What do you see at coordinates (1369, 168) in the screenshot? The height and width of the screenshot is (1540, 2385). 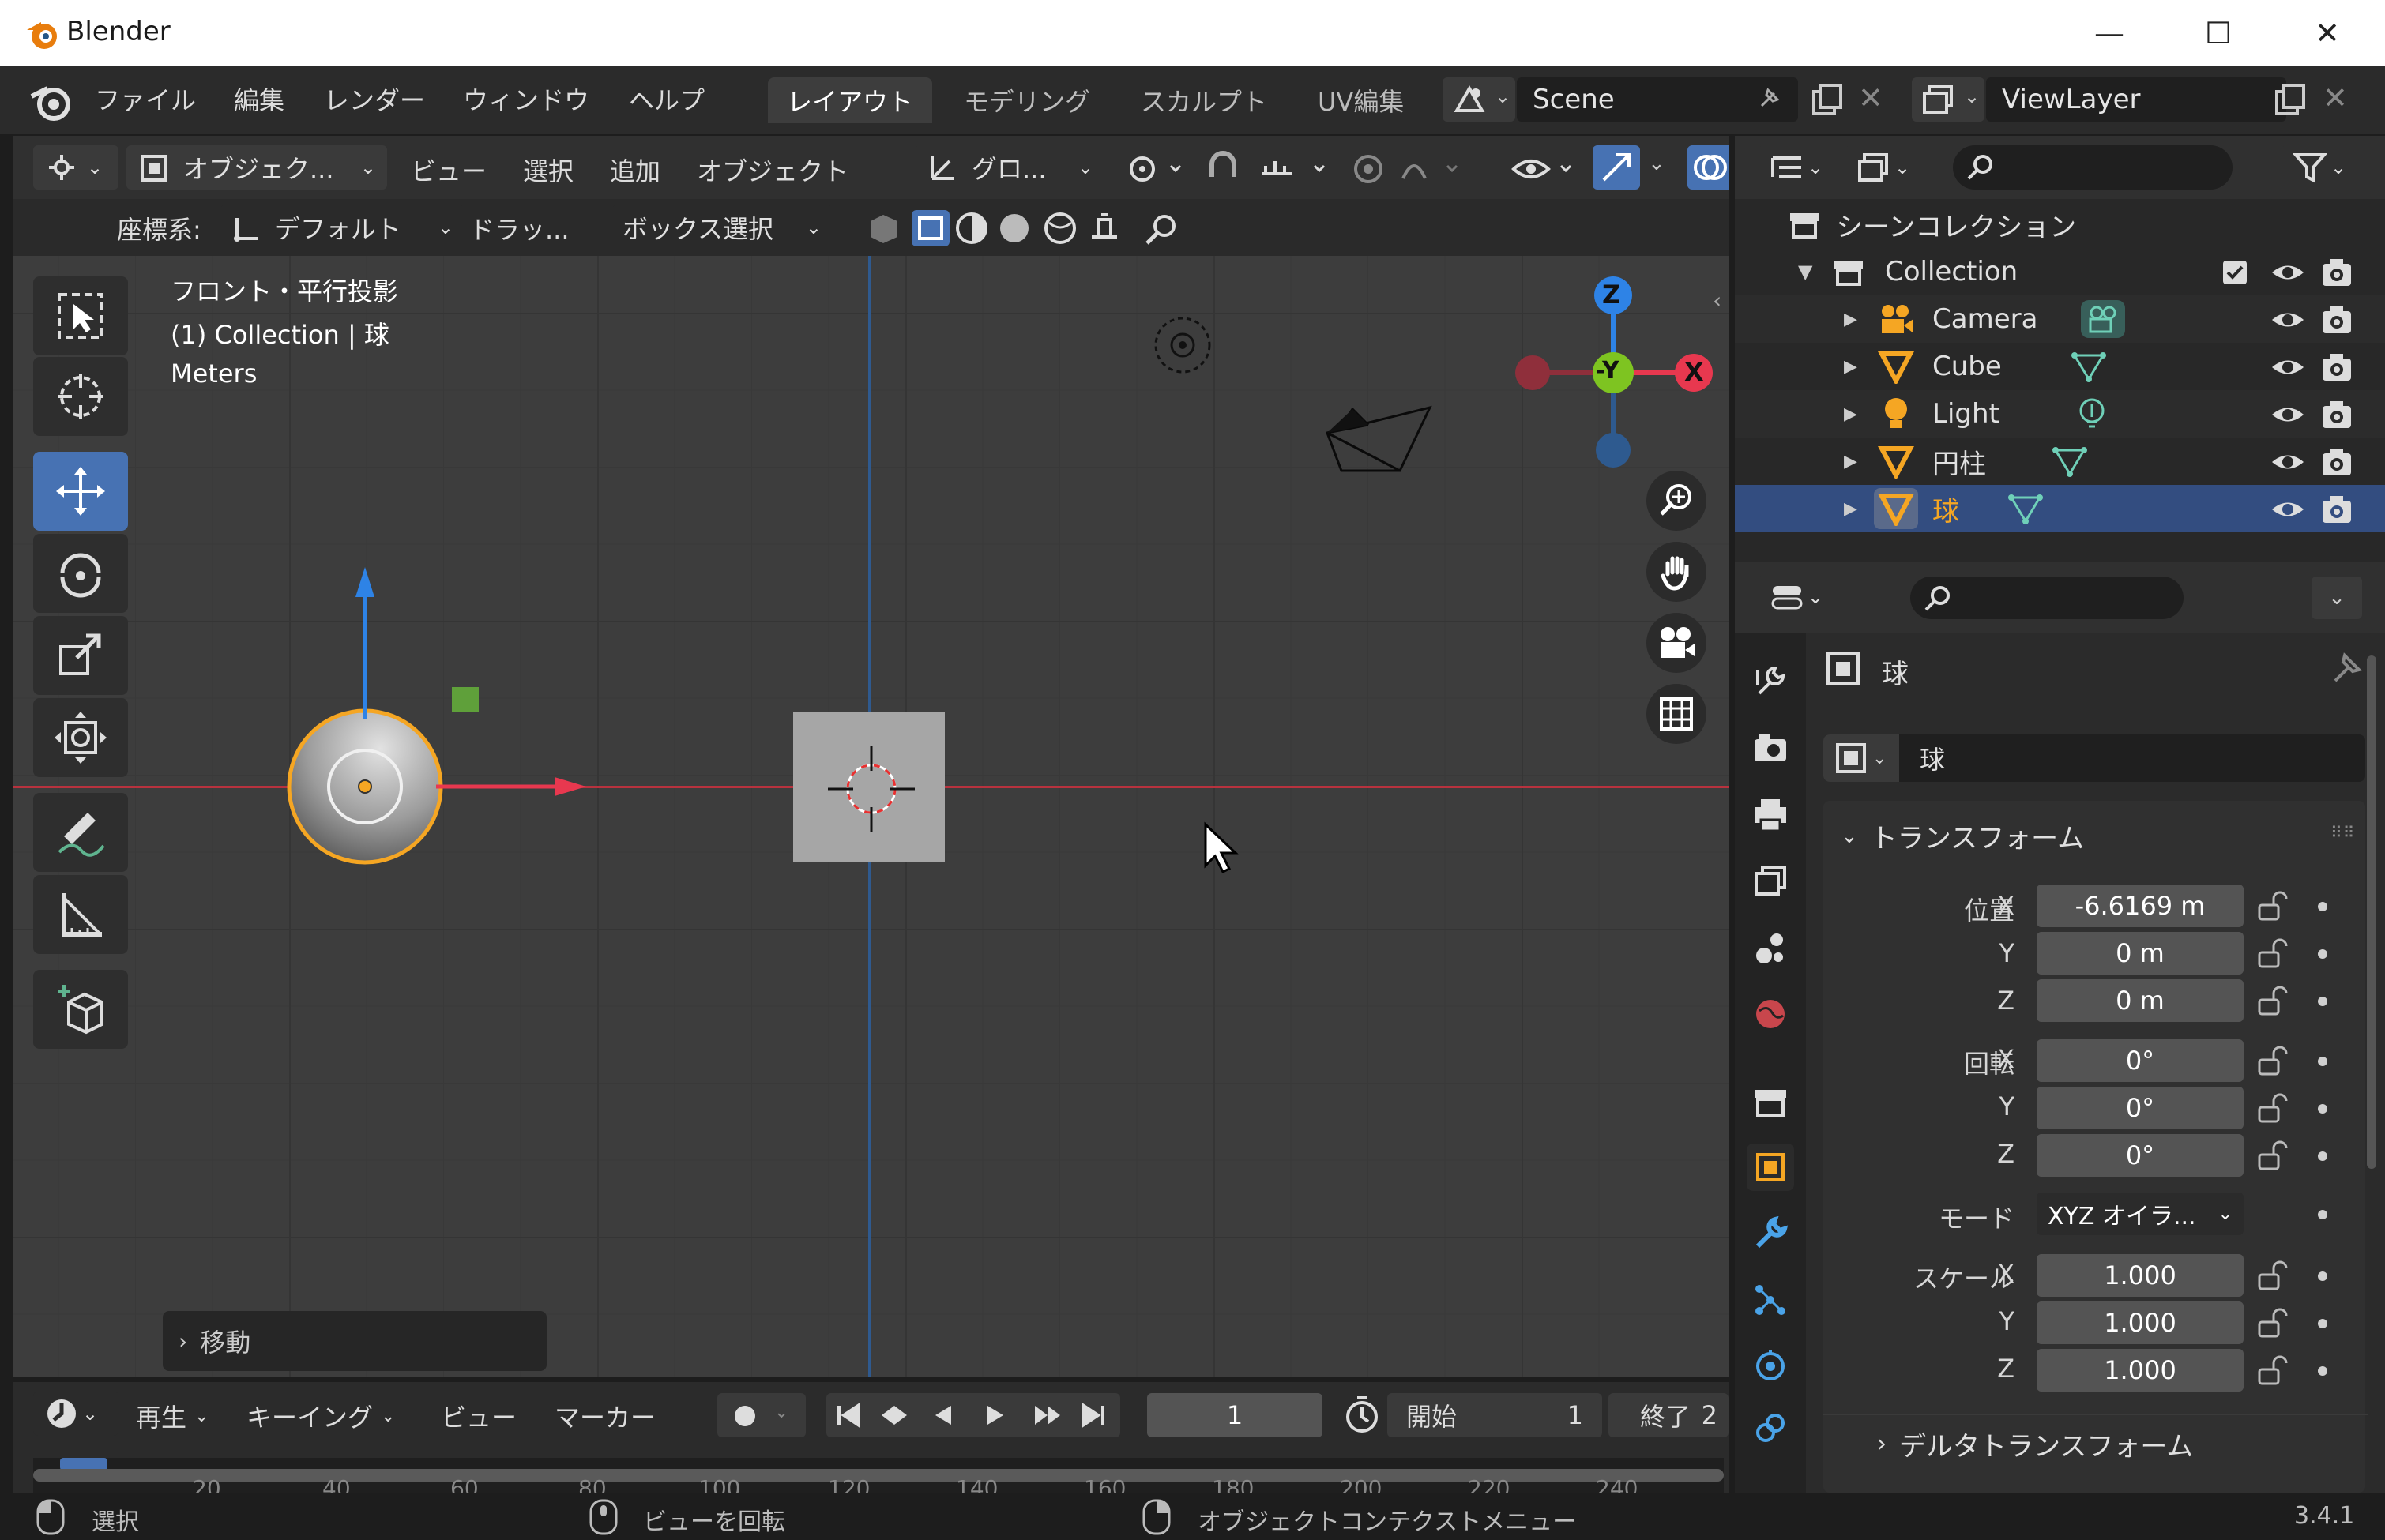 I see `proportional-edit-icon` at bounding box center [1369, 168].